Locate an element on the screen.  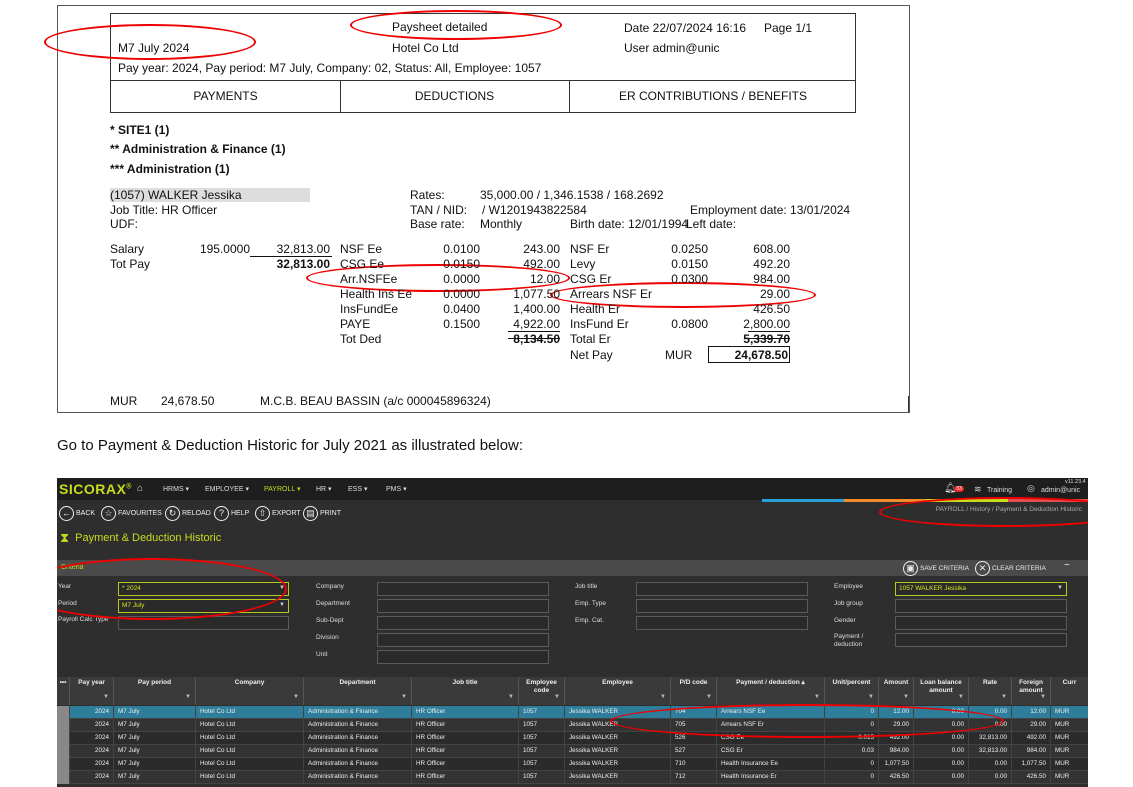
grid-column-header: Unit/percent ▼ is located at coordinates (851, 691).